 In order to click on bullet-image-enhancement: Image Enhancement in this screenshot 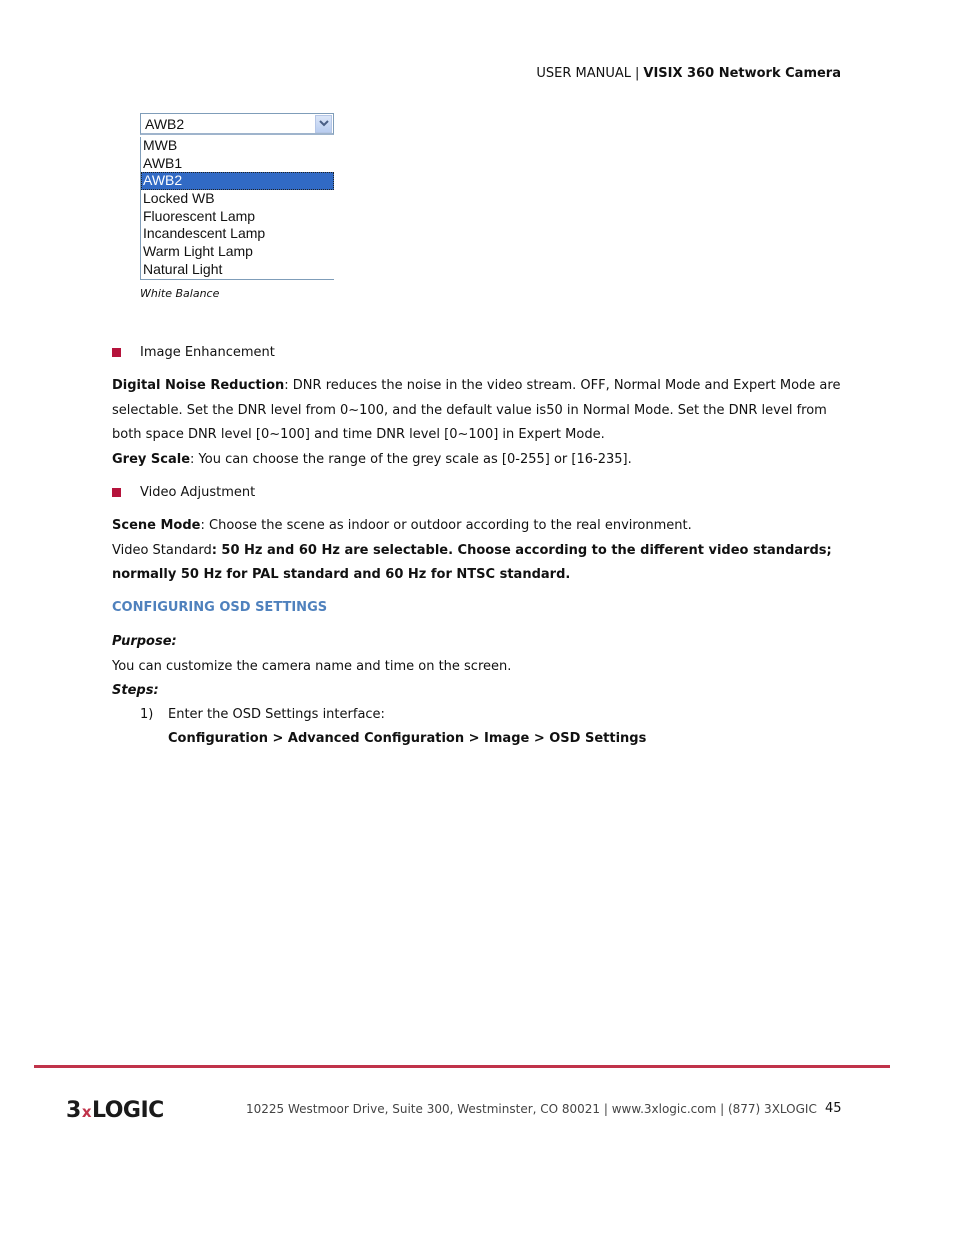, I will do `click(193, 352)`.